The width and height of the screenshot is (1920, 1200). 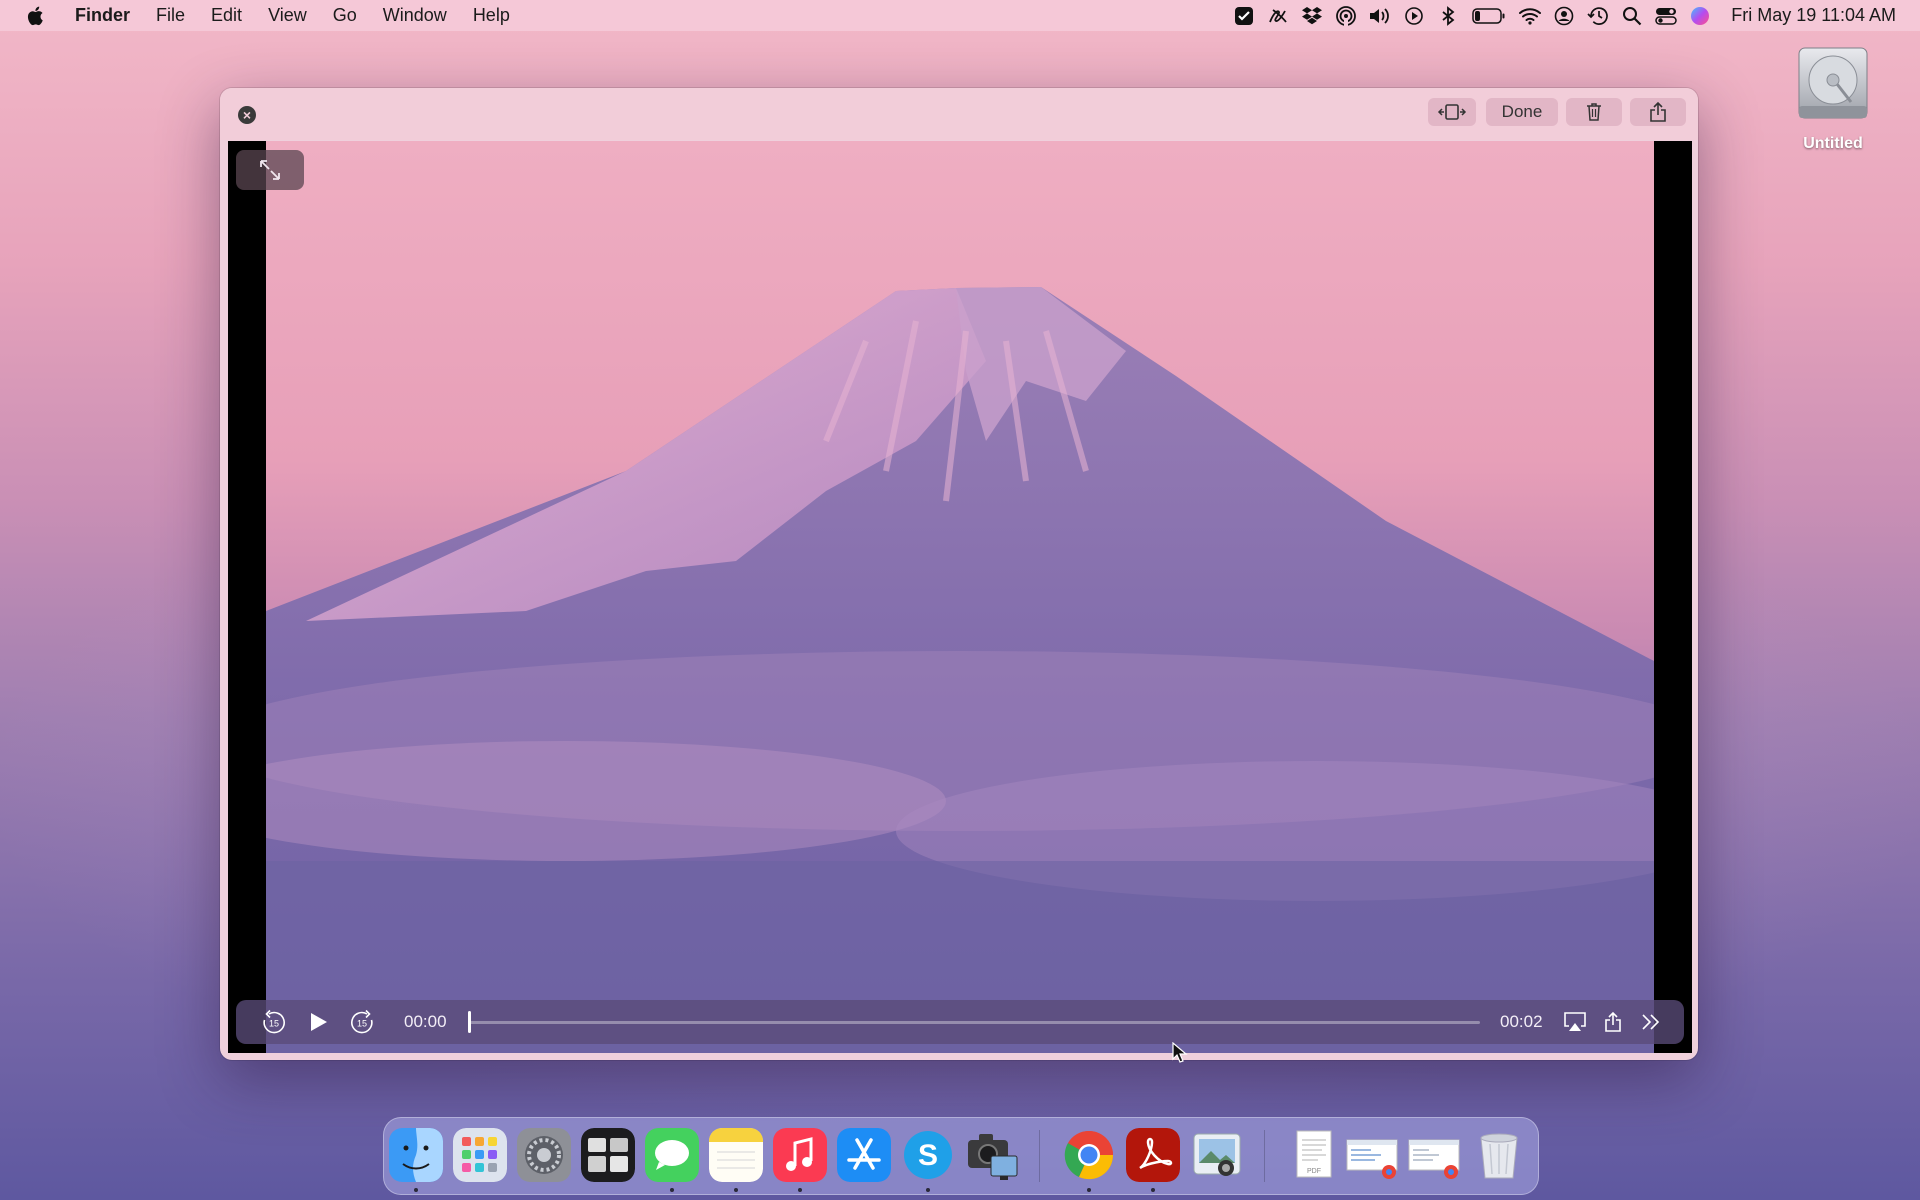 I want to click on checkbox-app-icon, so click(x=1244, y=15).